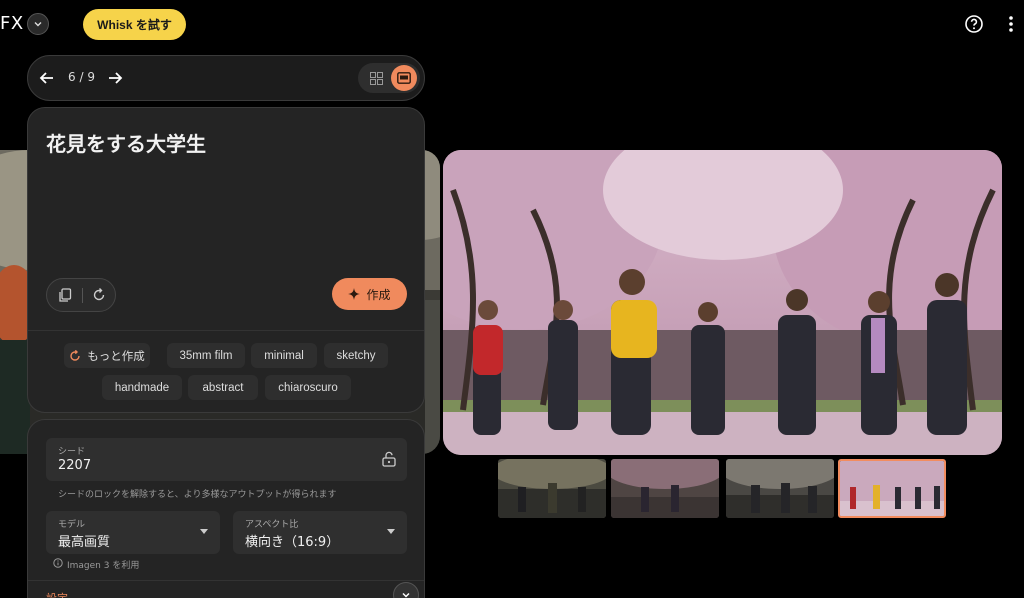 Image resolution: width=1024 pixels, height=598 pixels. I want to click on single-view-button, so click(404, 78).